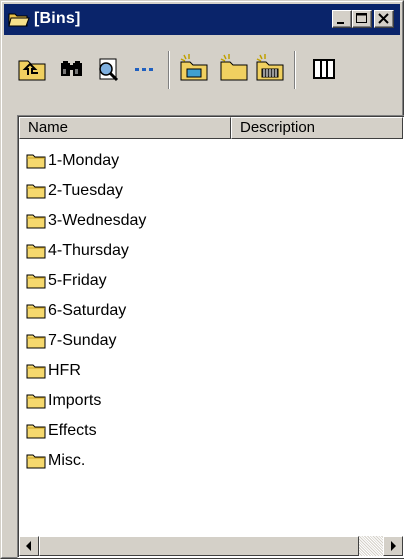 Image resolution: width=404 pixels, height=559 pixels. I want to click on details-dots-icon, so click(144, 69).